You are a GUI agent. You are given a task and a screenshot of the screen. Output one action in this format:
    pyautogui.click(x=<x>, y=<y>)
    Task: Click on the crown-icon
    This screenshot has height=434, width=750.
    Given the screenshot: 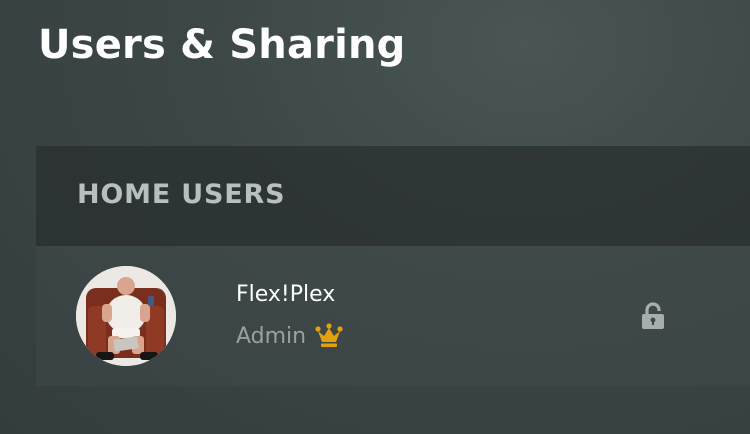 What is the action you would take?
    pyautogui.click(x=329, y=335)
    